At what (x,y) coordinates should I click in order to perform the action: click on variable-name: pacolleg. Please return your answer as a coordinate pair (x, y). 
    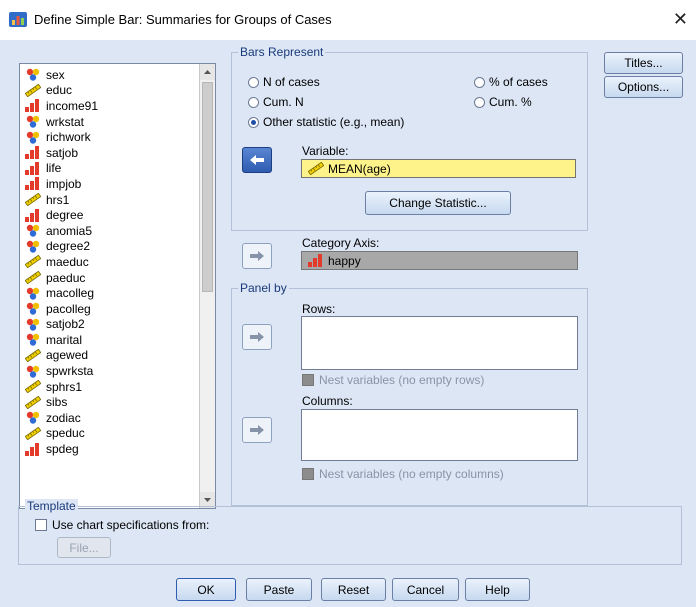
    Looking at the image, I should click on (68, 308).